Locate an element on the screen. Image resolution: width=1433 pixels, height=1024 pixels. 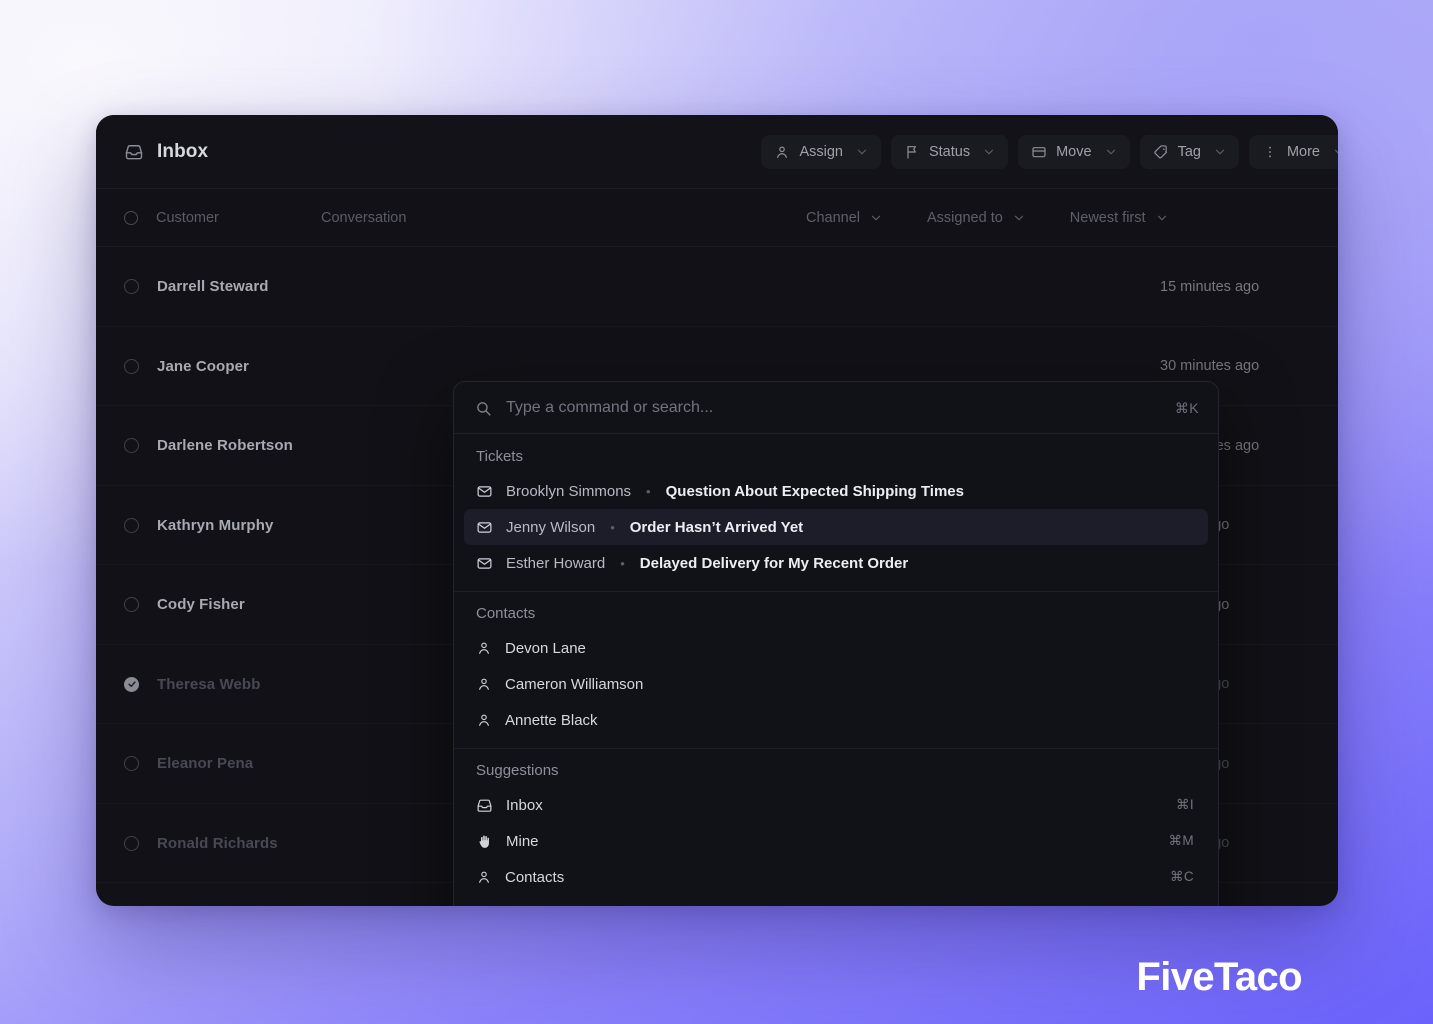
row-customer-name: Kathryn Murphy is located at coordinates (215, 525).